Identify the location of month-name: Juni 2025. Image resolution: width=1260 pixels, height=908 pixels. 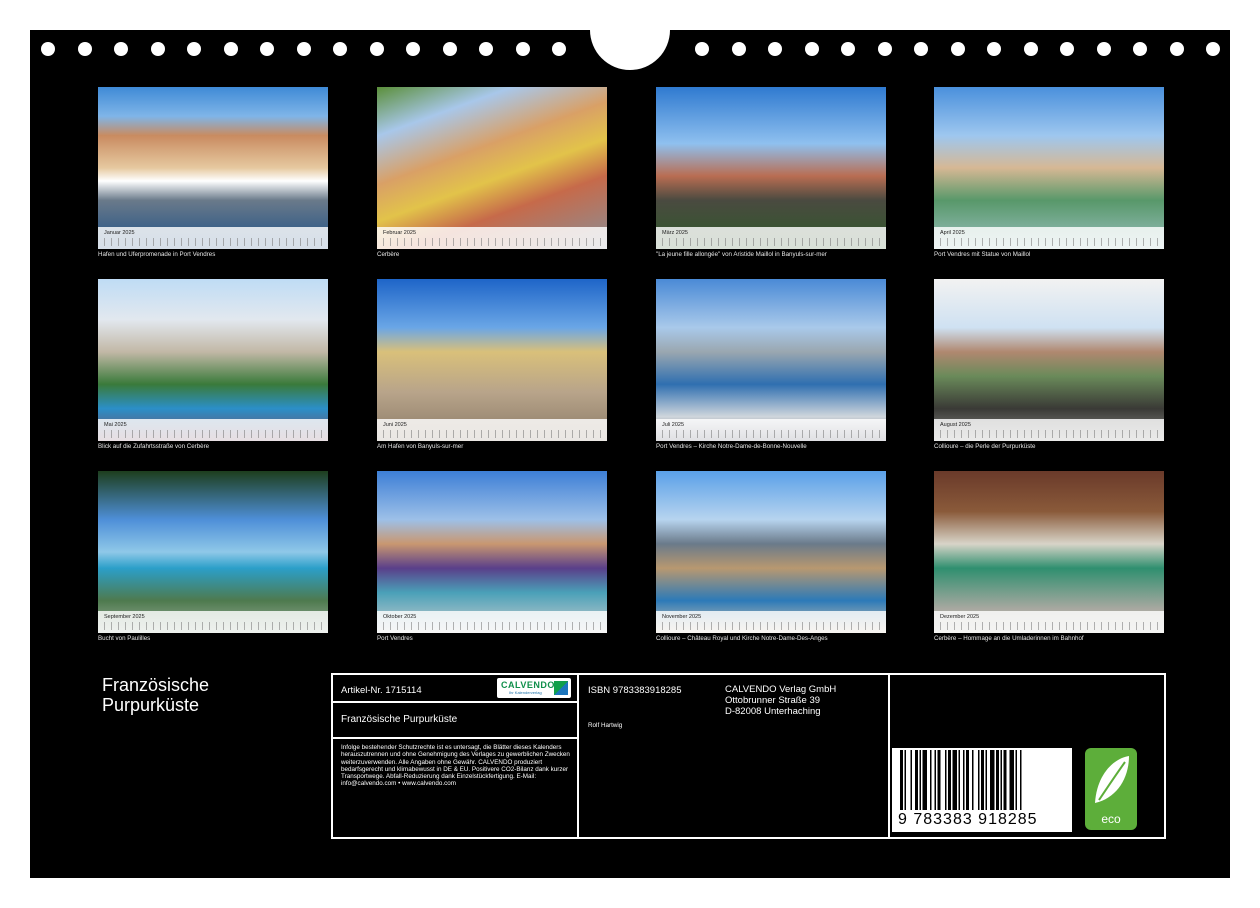
(395, 425).